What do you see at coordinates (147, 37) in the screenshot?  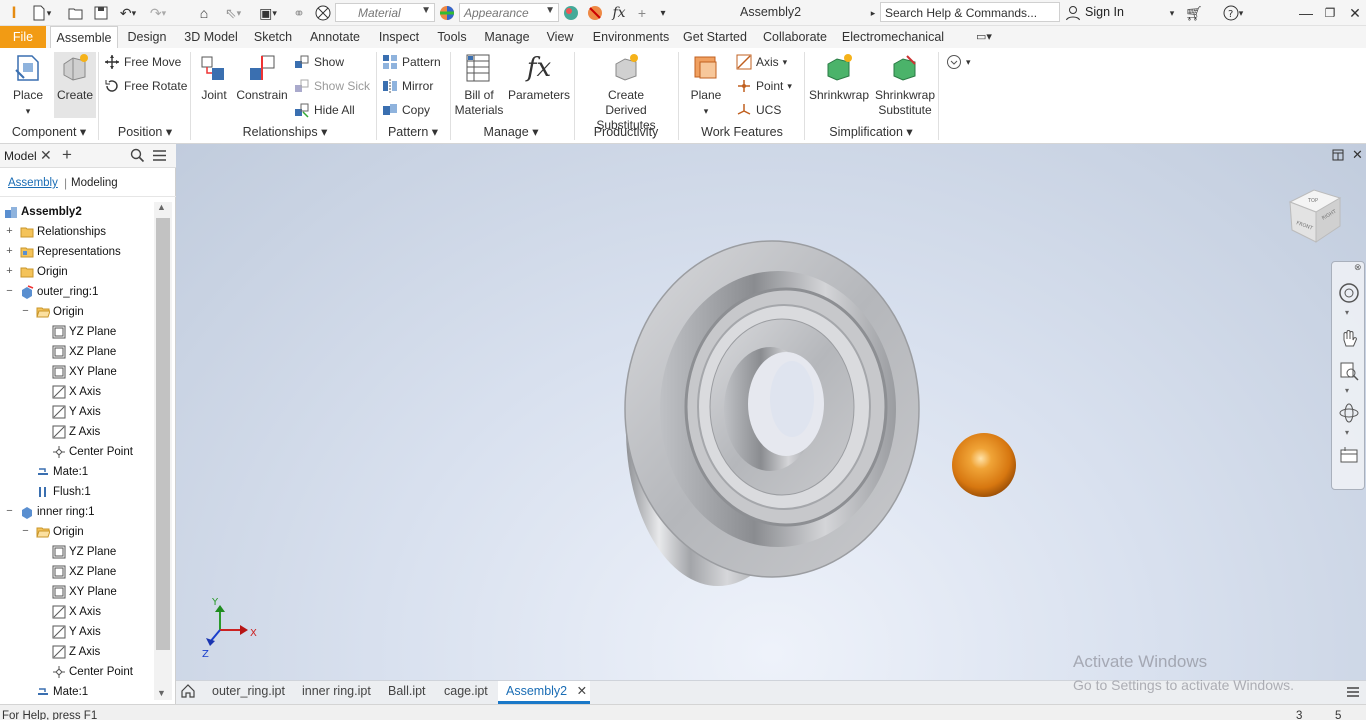 I see `tab-design: Design` at bounding box center [147, 37].